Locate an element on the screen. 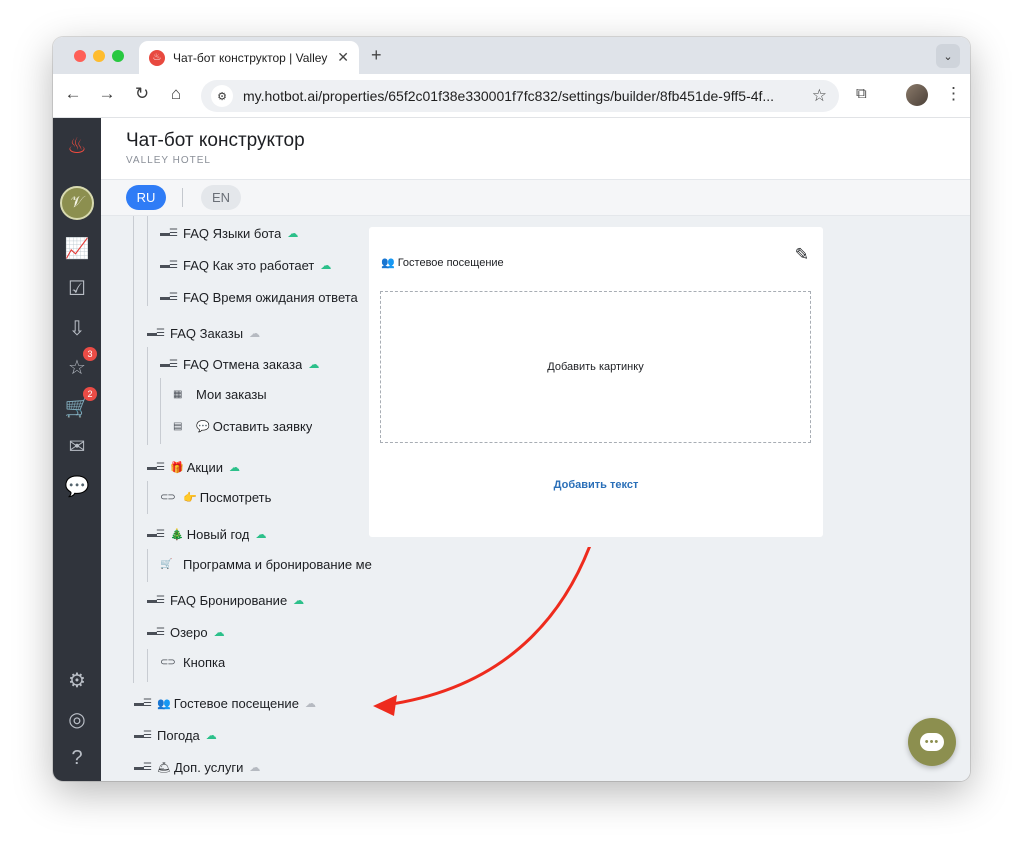 Image resolution: width=1024 pixels, height=852 pixels. tree-node-faq-wait: ▬☰ FAQ Время ожидания ответа is located at coordinates (259, 297).